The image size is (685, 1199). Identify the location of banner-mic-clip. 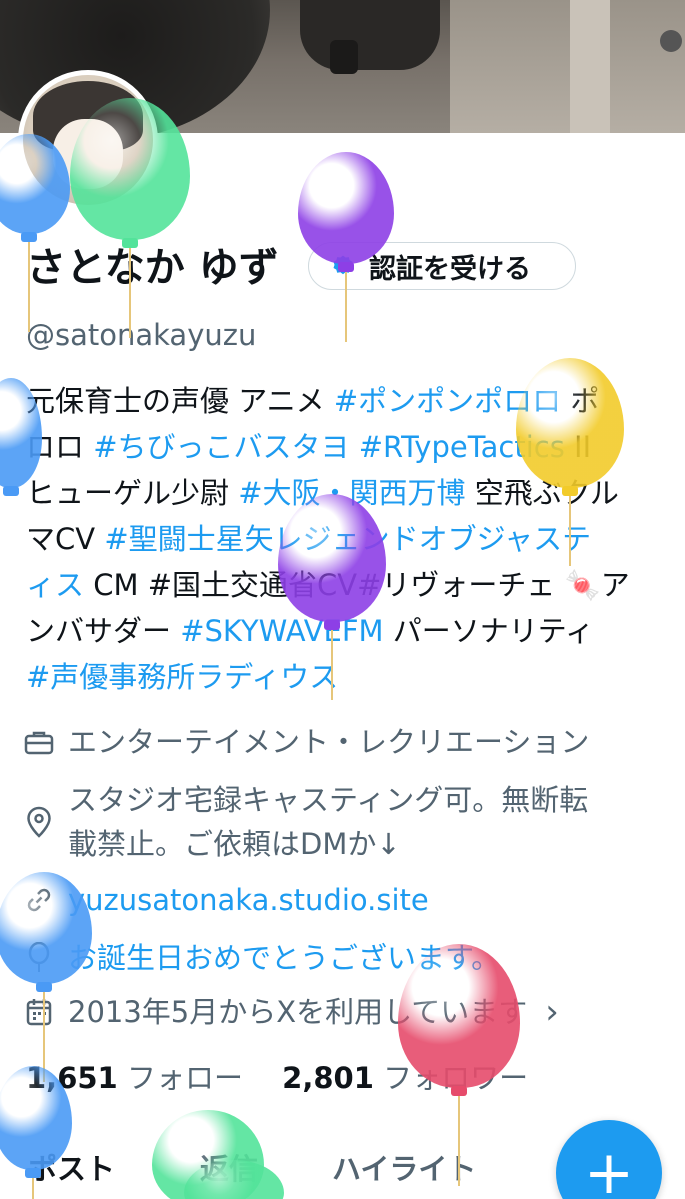
(344, 57).